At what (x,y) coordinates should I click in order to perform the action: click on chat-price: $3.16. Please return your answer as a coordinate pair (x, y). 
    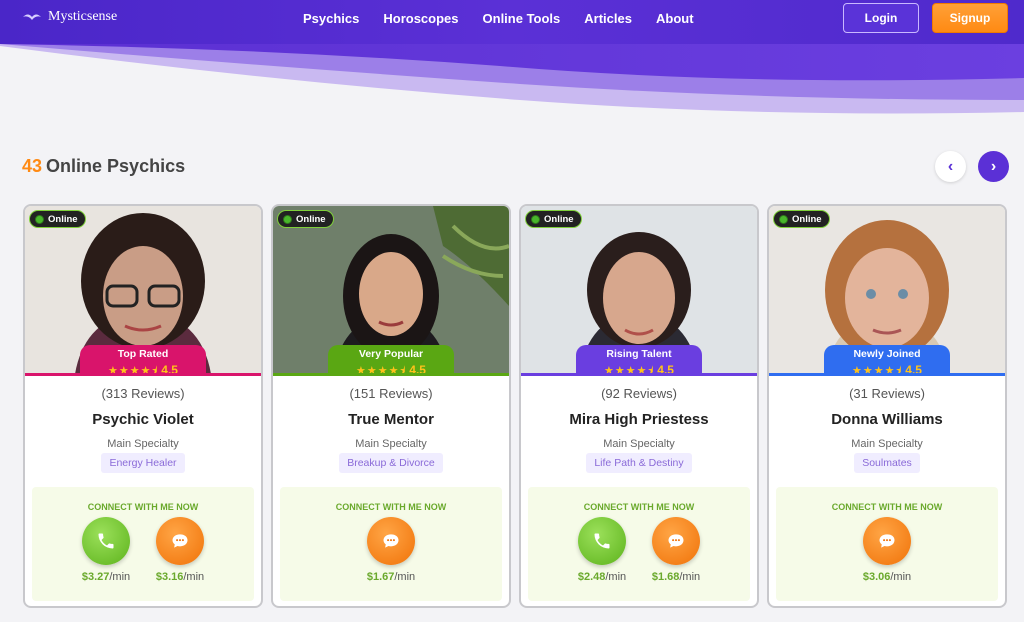
    Looking at the image, I should click on (169, 577).